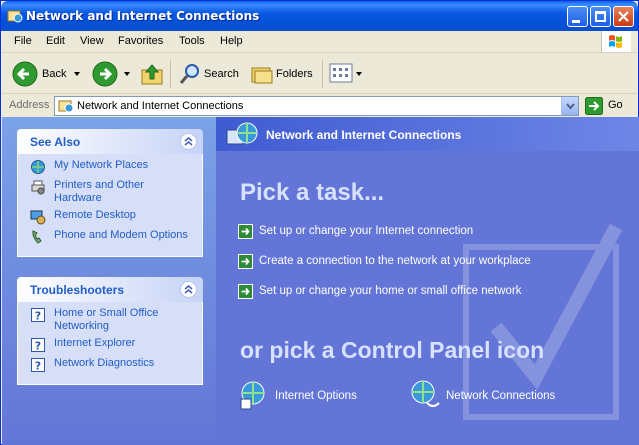 The width and height of the screenshot is (639, 445). What do you see at coordinates (189, 74) in the screenshot?
I see `search-icon` at bounding box center [189, 74].